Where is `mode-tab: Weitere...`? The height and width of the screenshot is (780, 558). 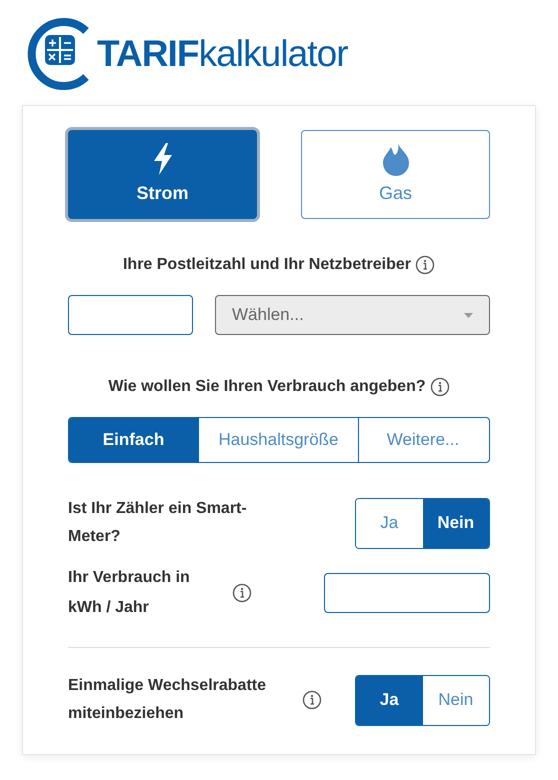 mode-tab: Weitere... is located at coordinates (422, 440).